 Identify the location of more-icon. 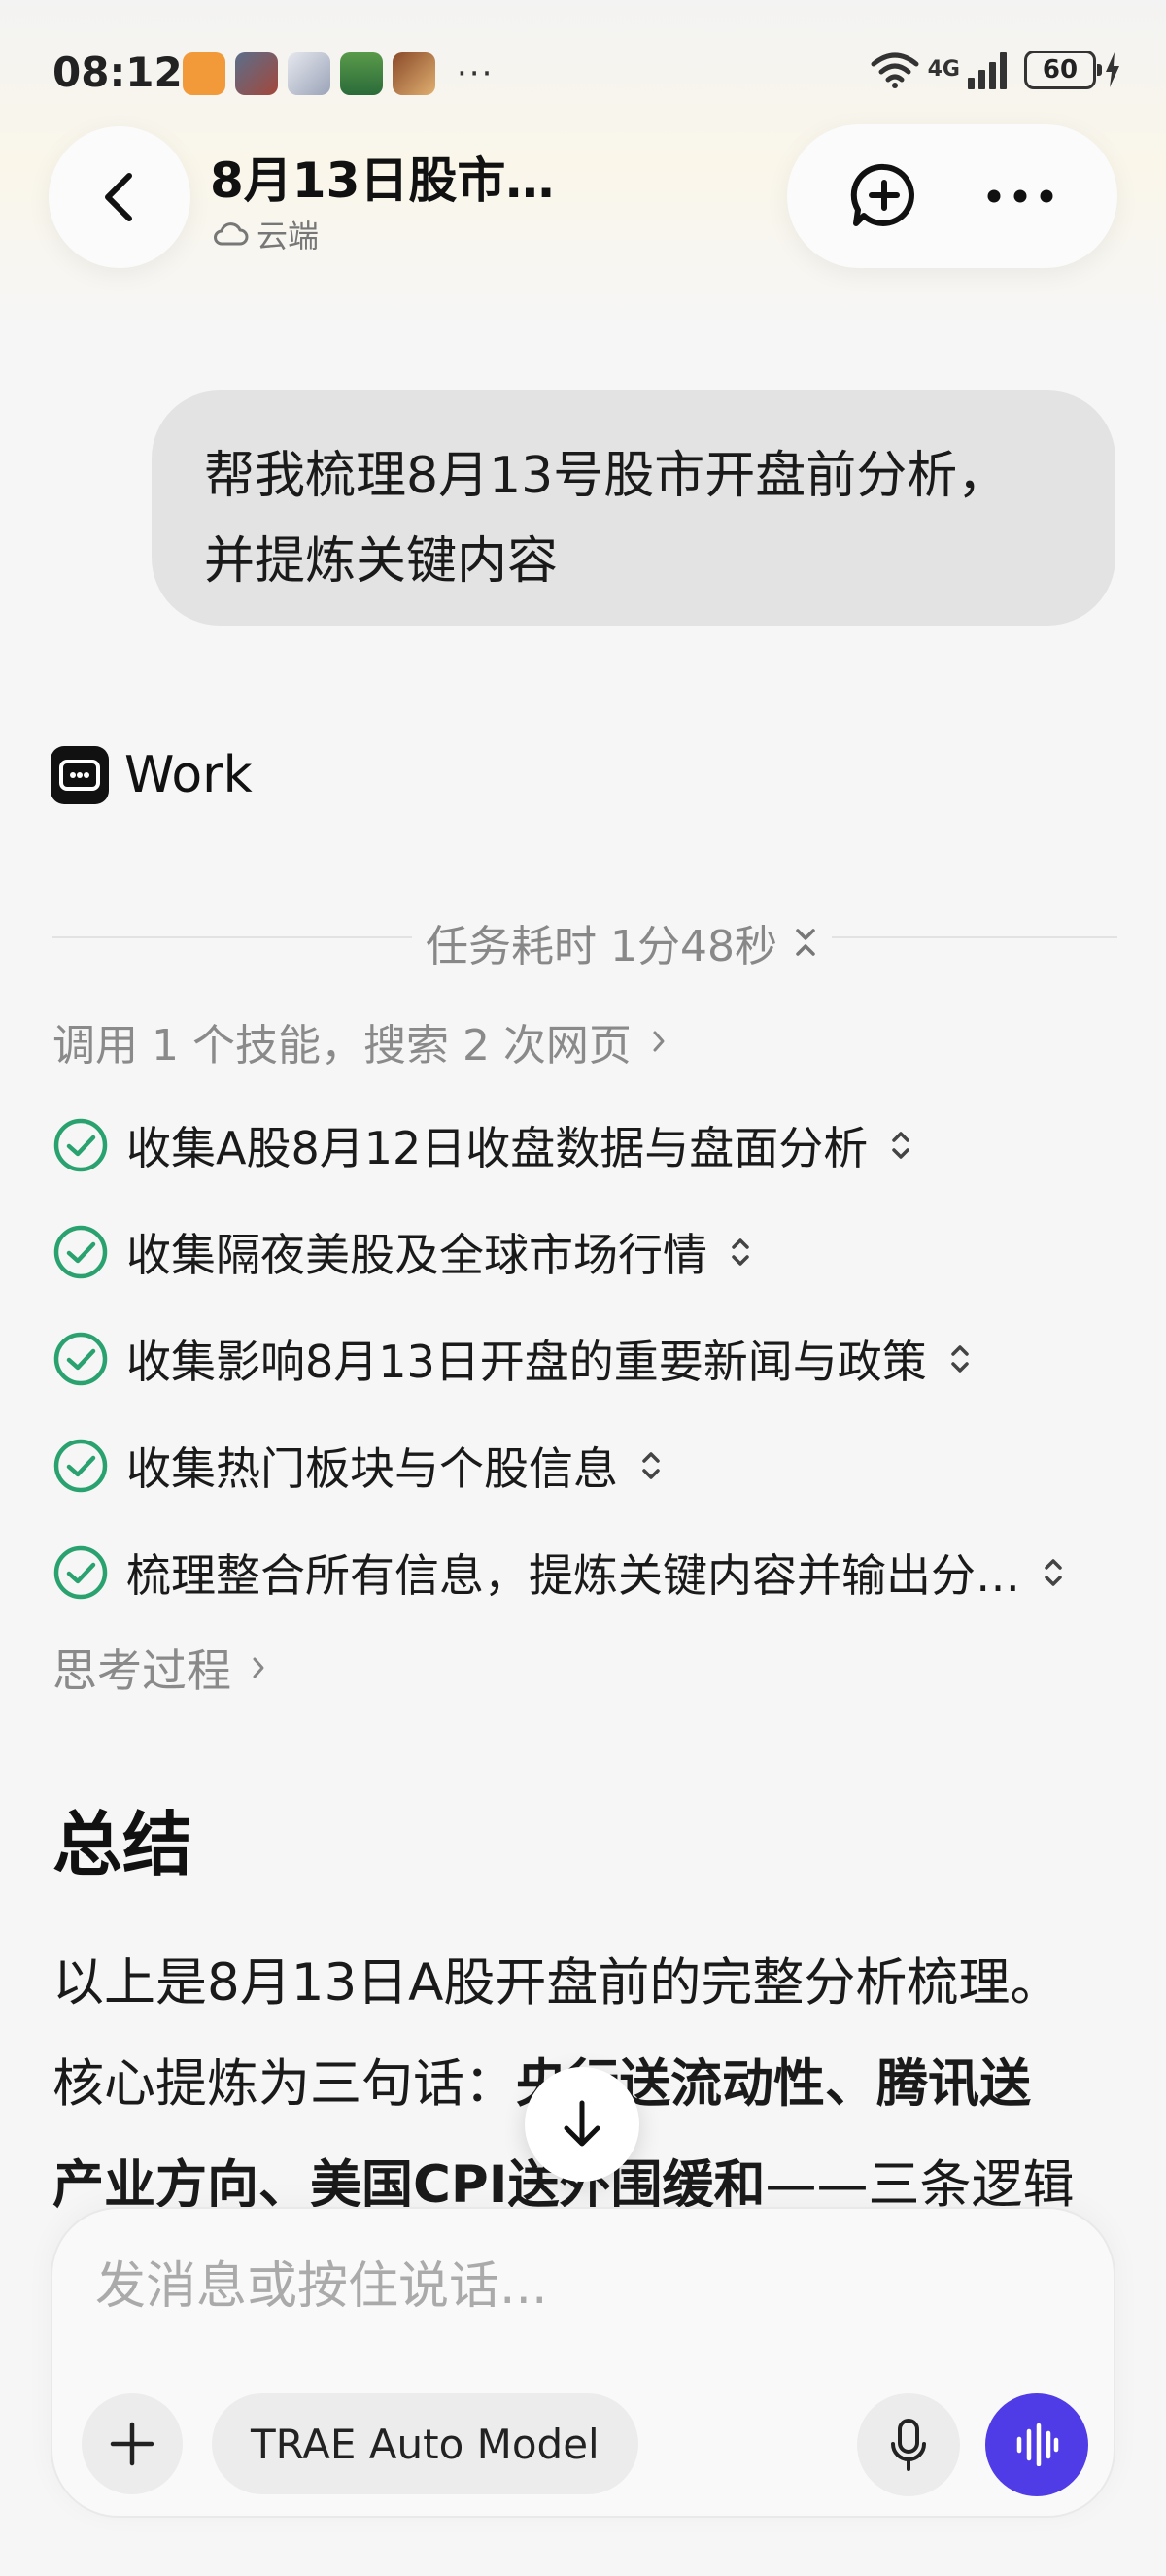
(1020, 196).